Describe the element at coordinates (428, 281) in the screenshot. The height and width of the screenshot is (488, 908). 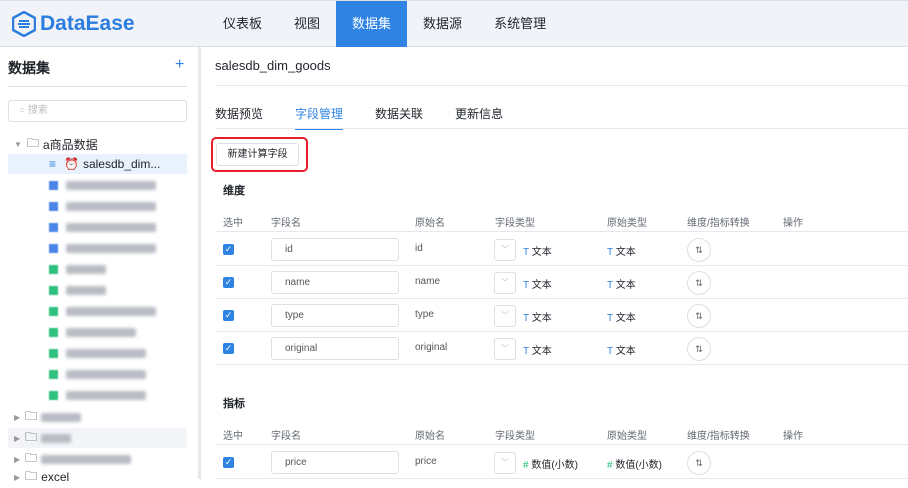
I see `original-name: name` at that location.